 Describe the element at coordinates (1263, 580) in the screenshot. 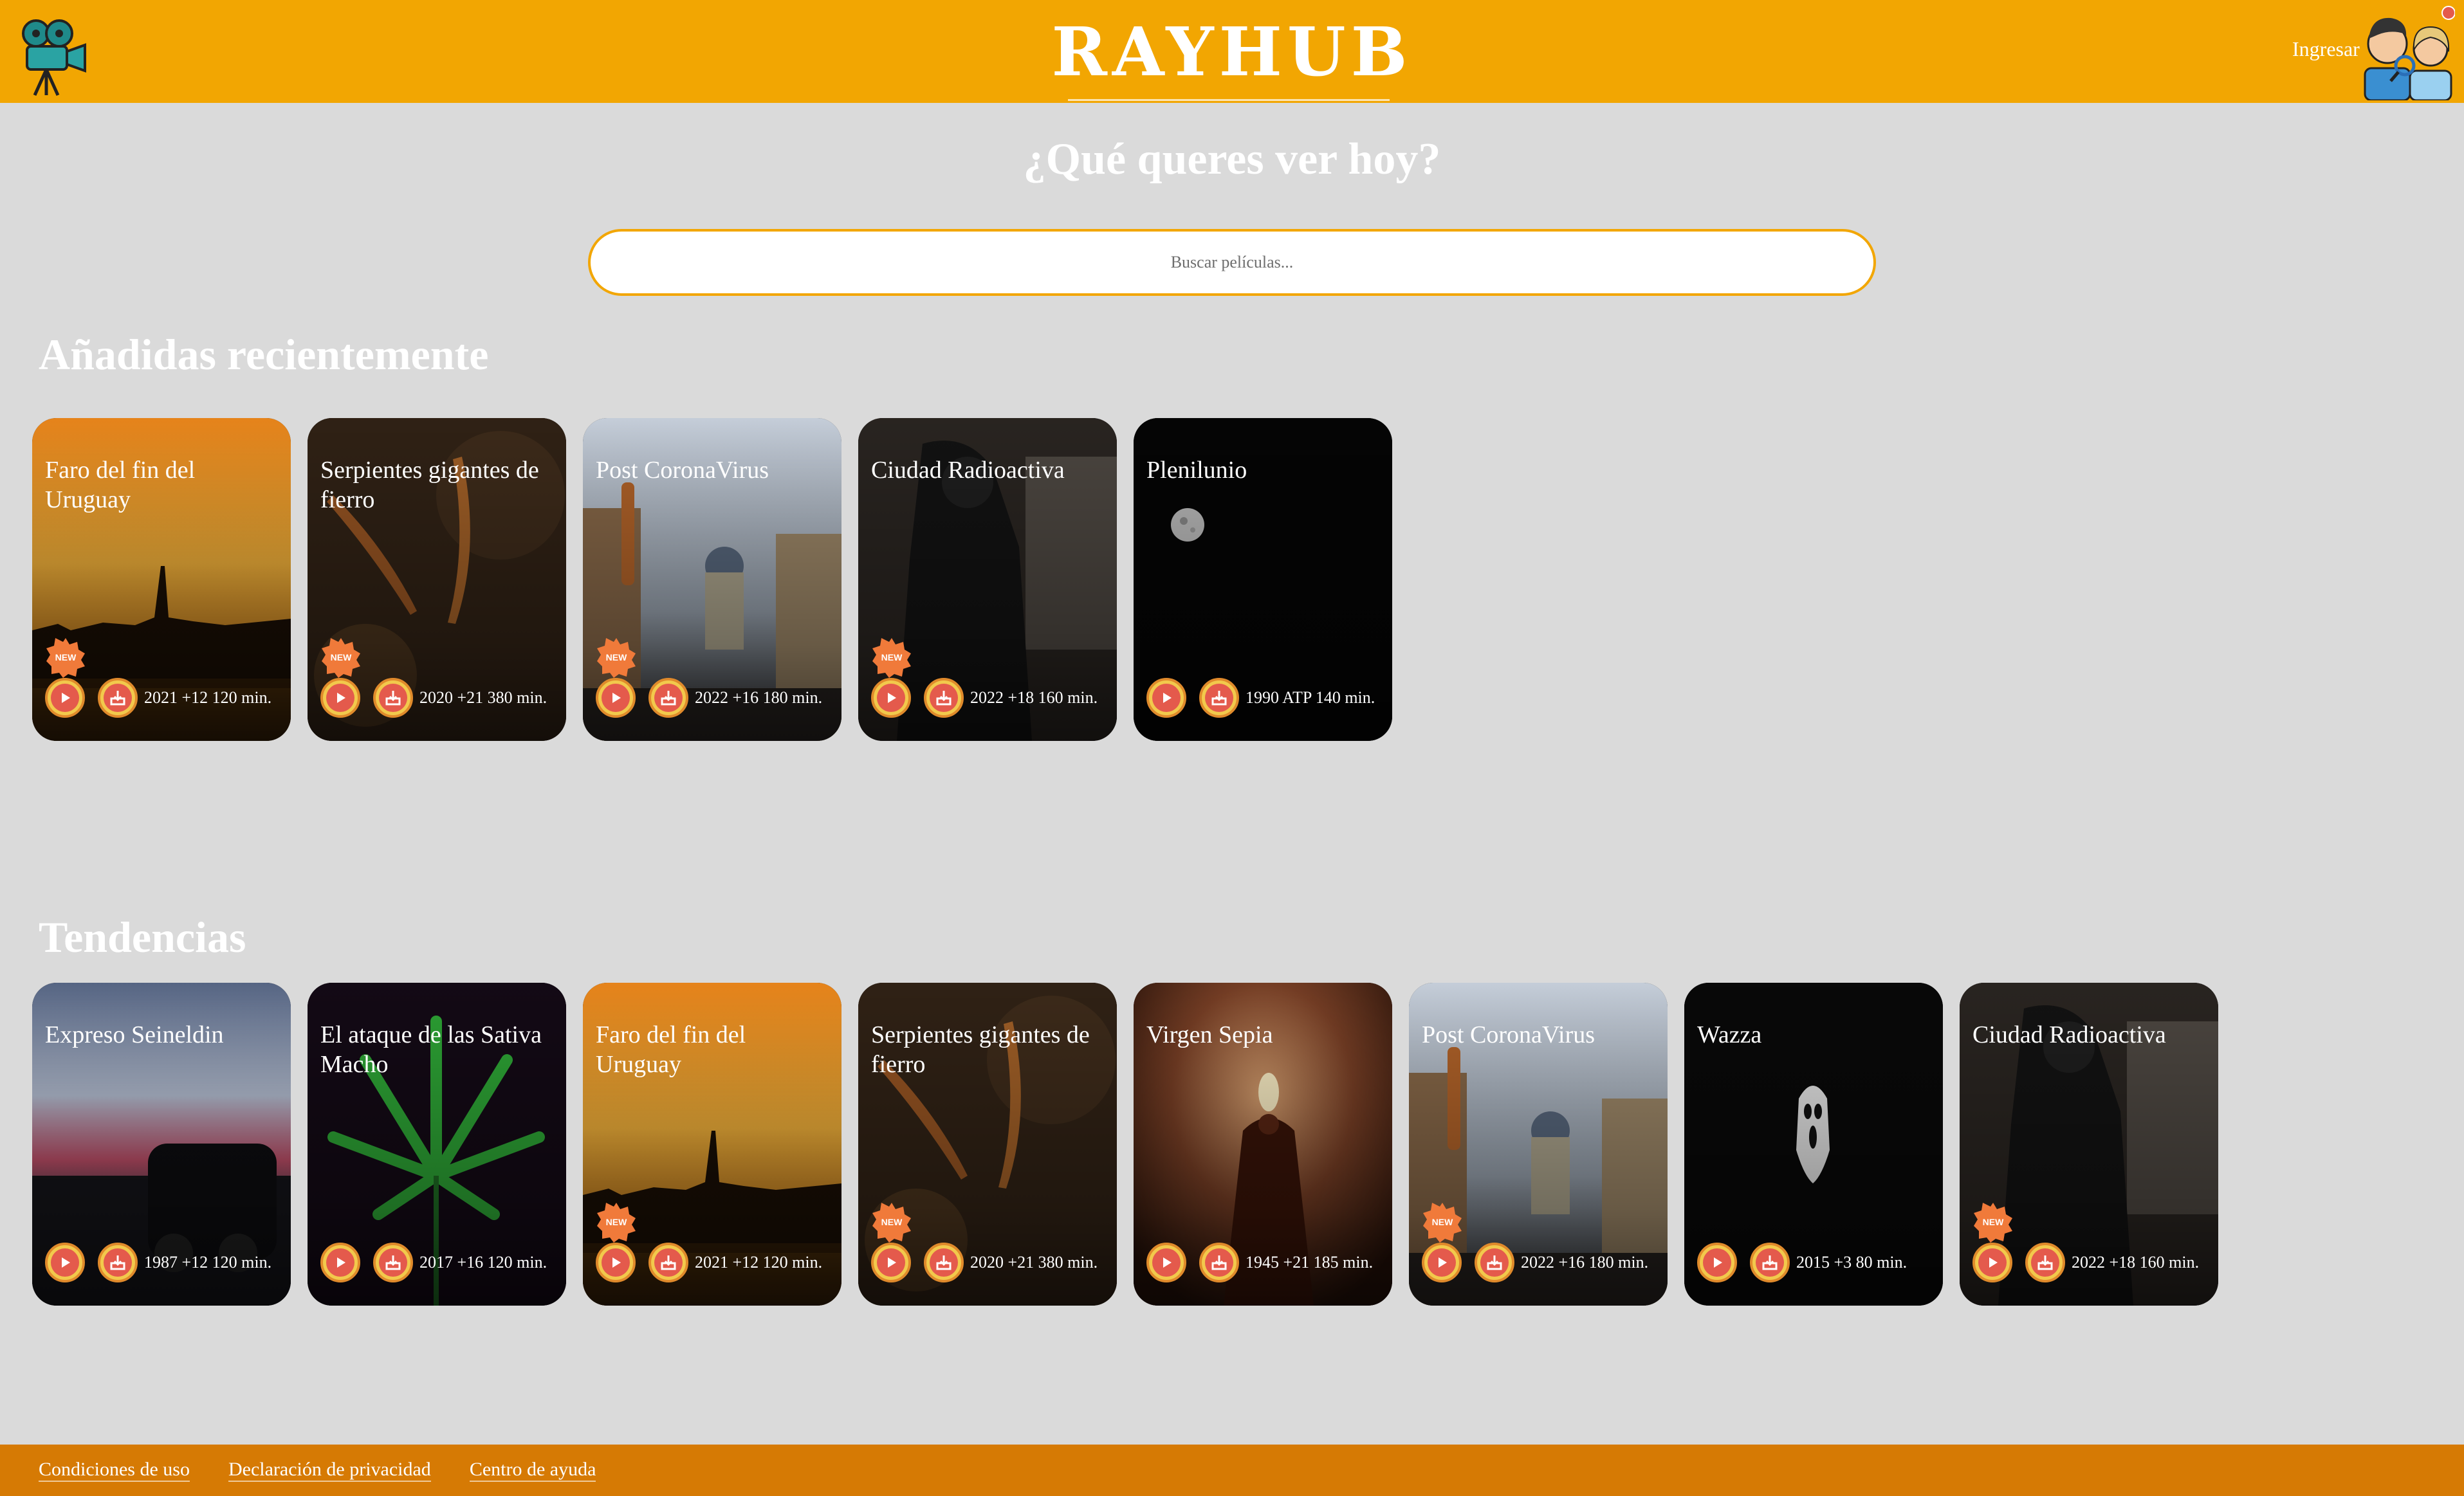

I see `movie-card: Plenilunio 1990 ATP 140 min.` at that location.